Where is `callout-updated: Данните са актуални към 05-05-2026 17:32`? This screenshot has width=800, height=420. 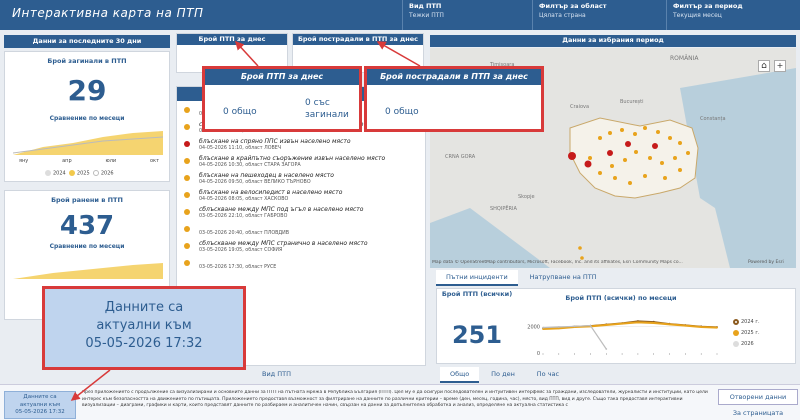 callout-updated: Данните са актуални към 05-05-2026 17:32 is located at coordinates (144, 328).